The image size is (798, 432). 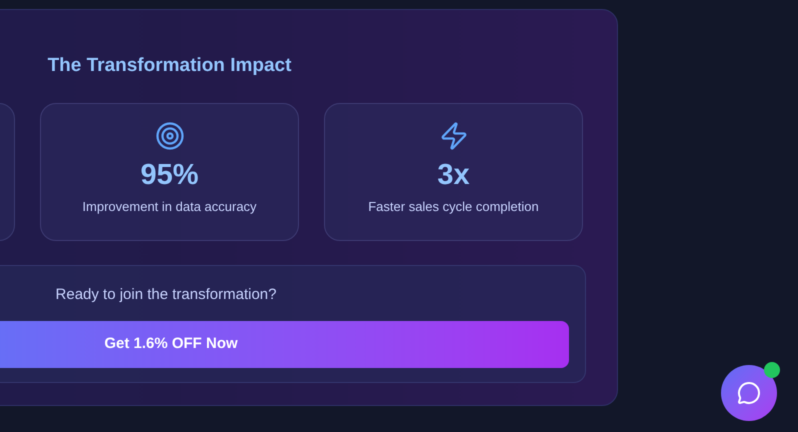 I want to click on stat-value: 95%, so click(x=169, y=175).